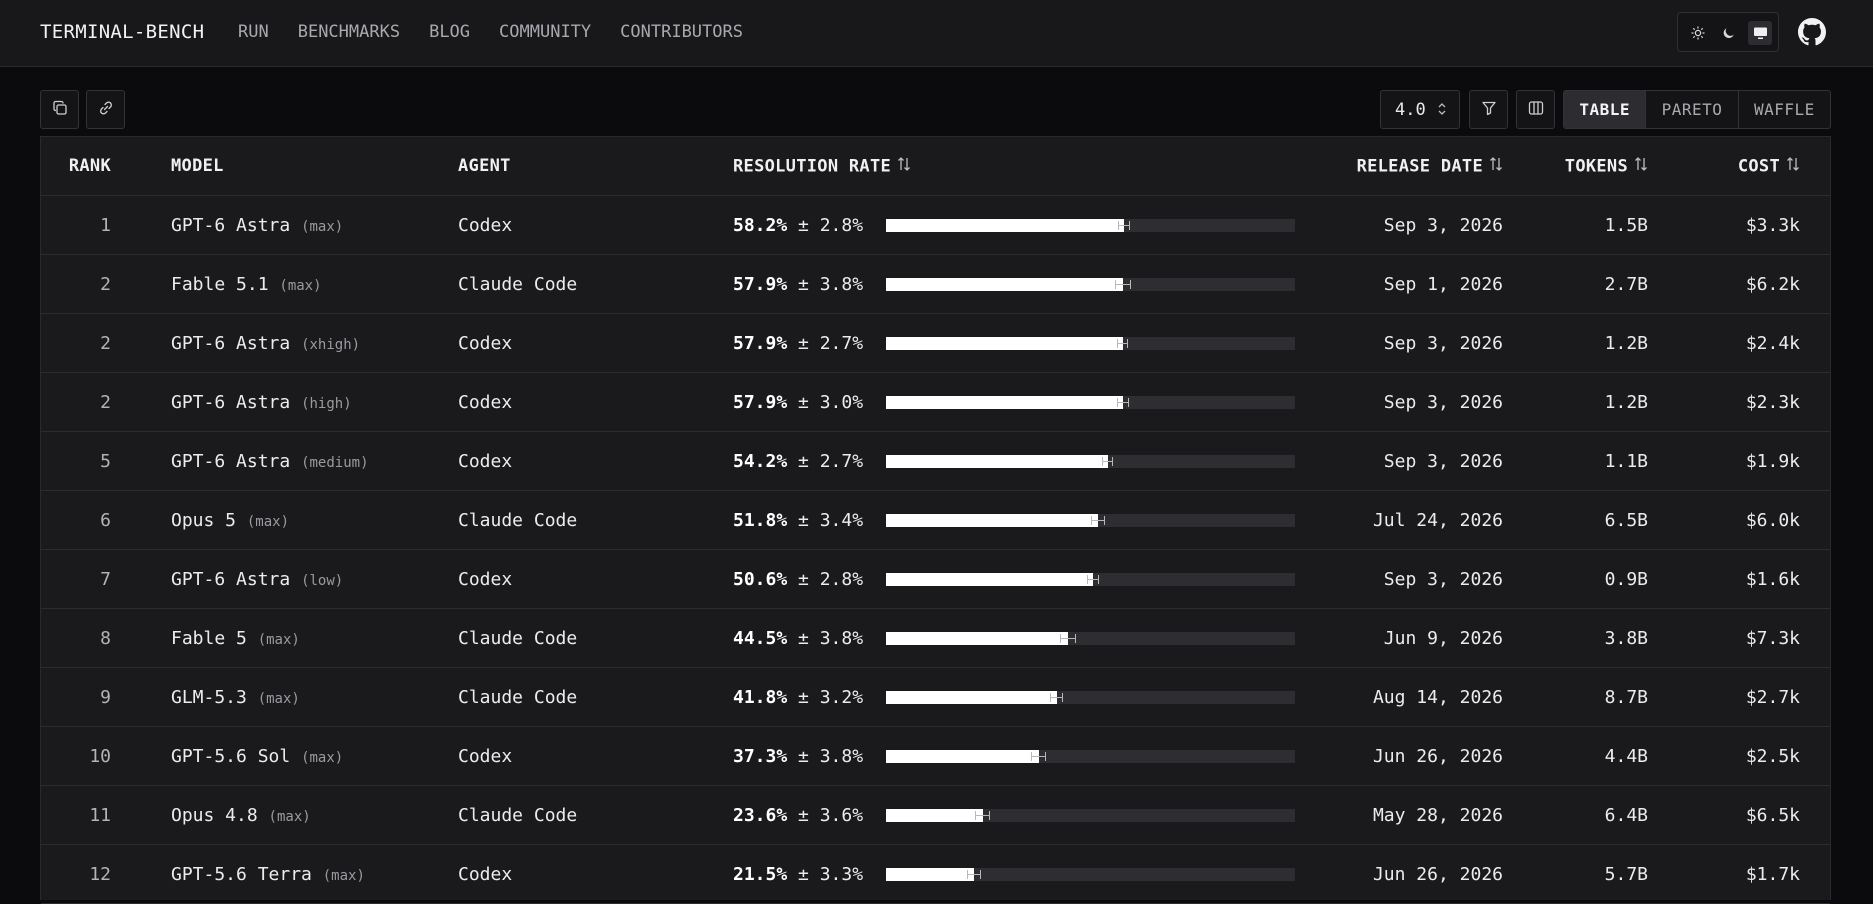  I want to click on cost-cell: $6.5k, so click(1772, 815).